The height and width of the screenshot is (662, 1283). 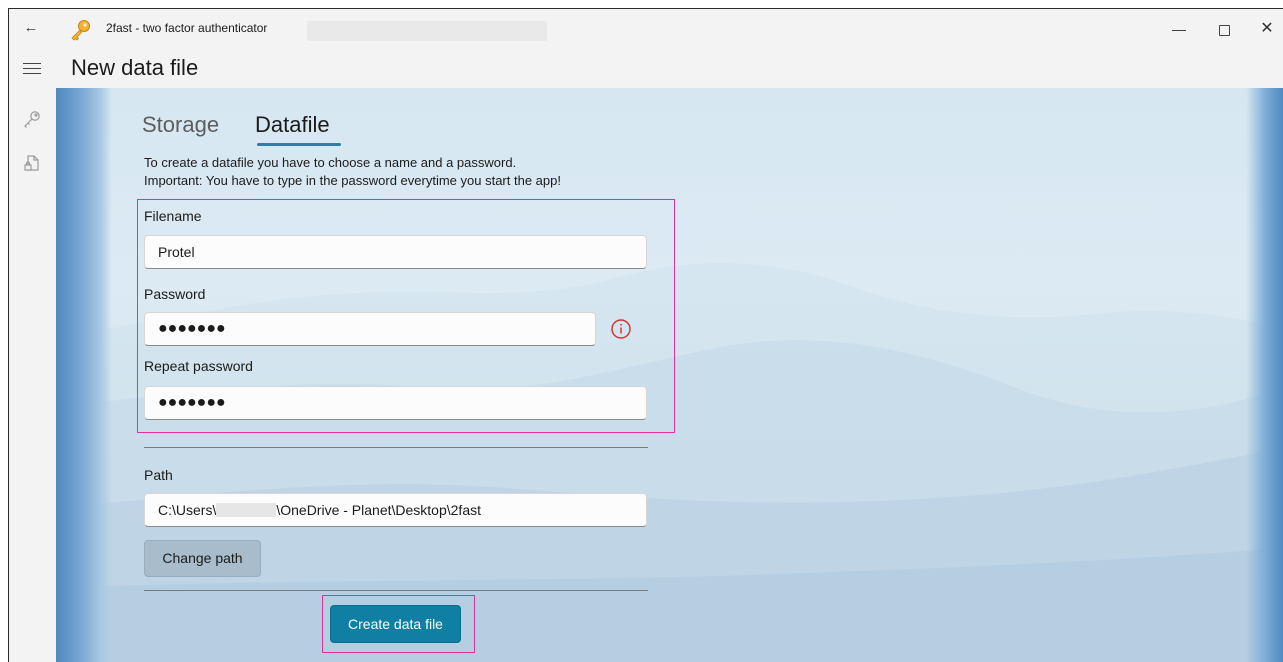 What do you see at coordinates (175, 294) in the screenshot?
I see `password-label: Password` at bounding box center [175, 294].